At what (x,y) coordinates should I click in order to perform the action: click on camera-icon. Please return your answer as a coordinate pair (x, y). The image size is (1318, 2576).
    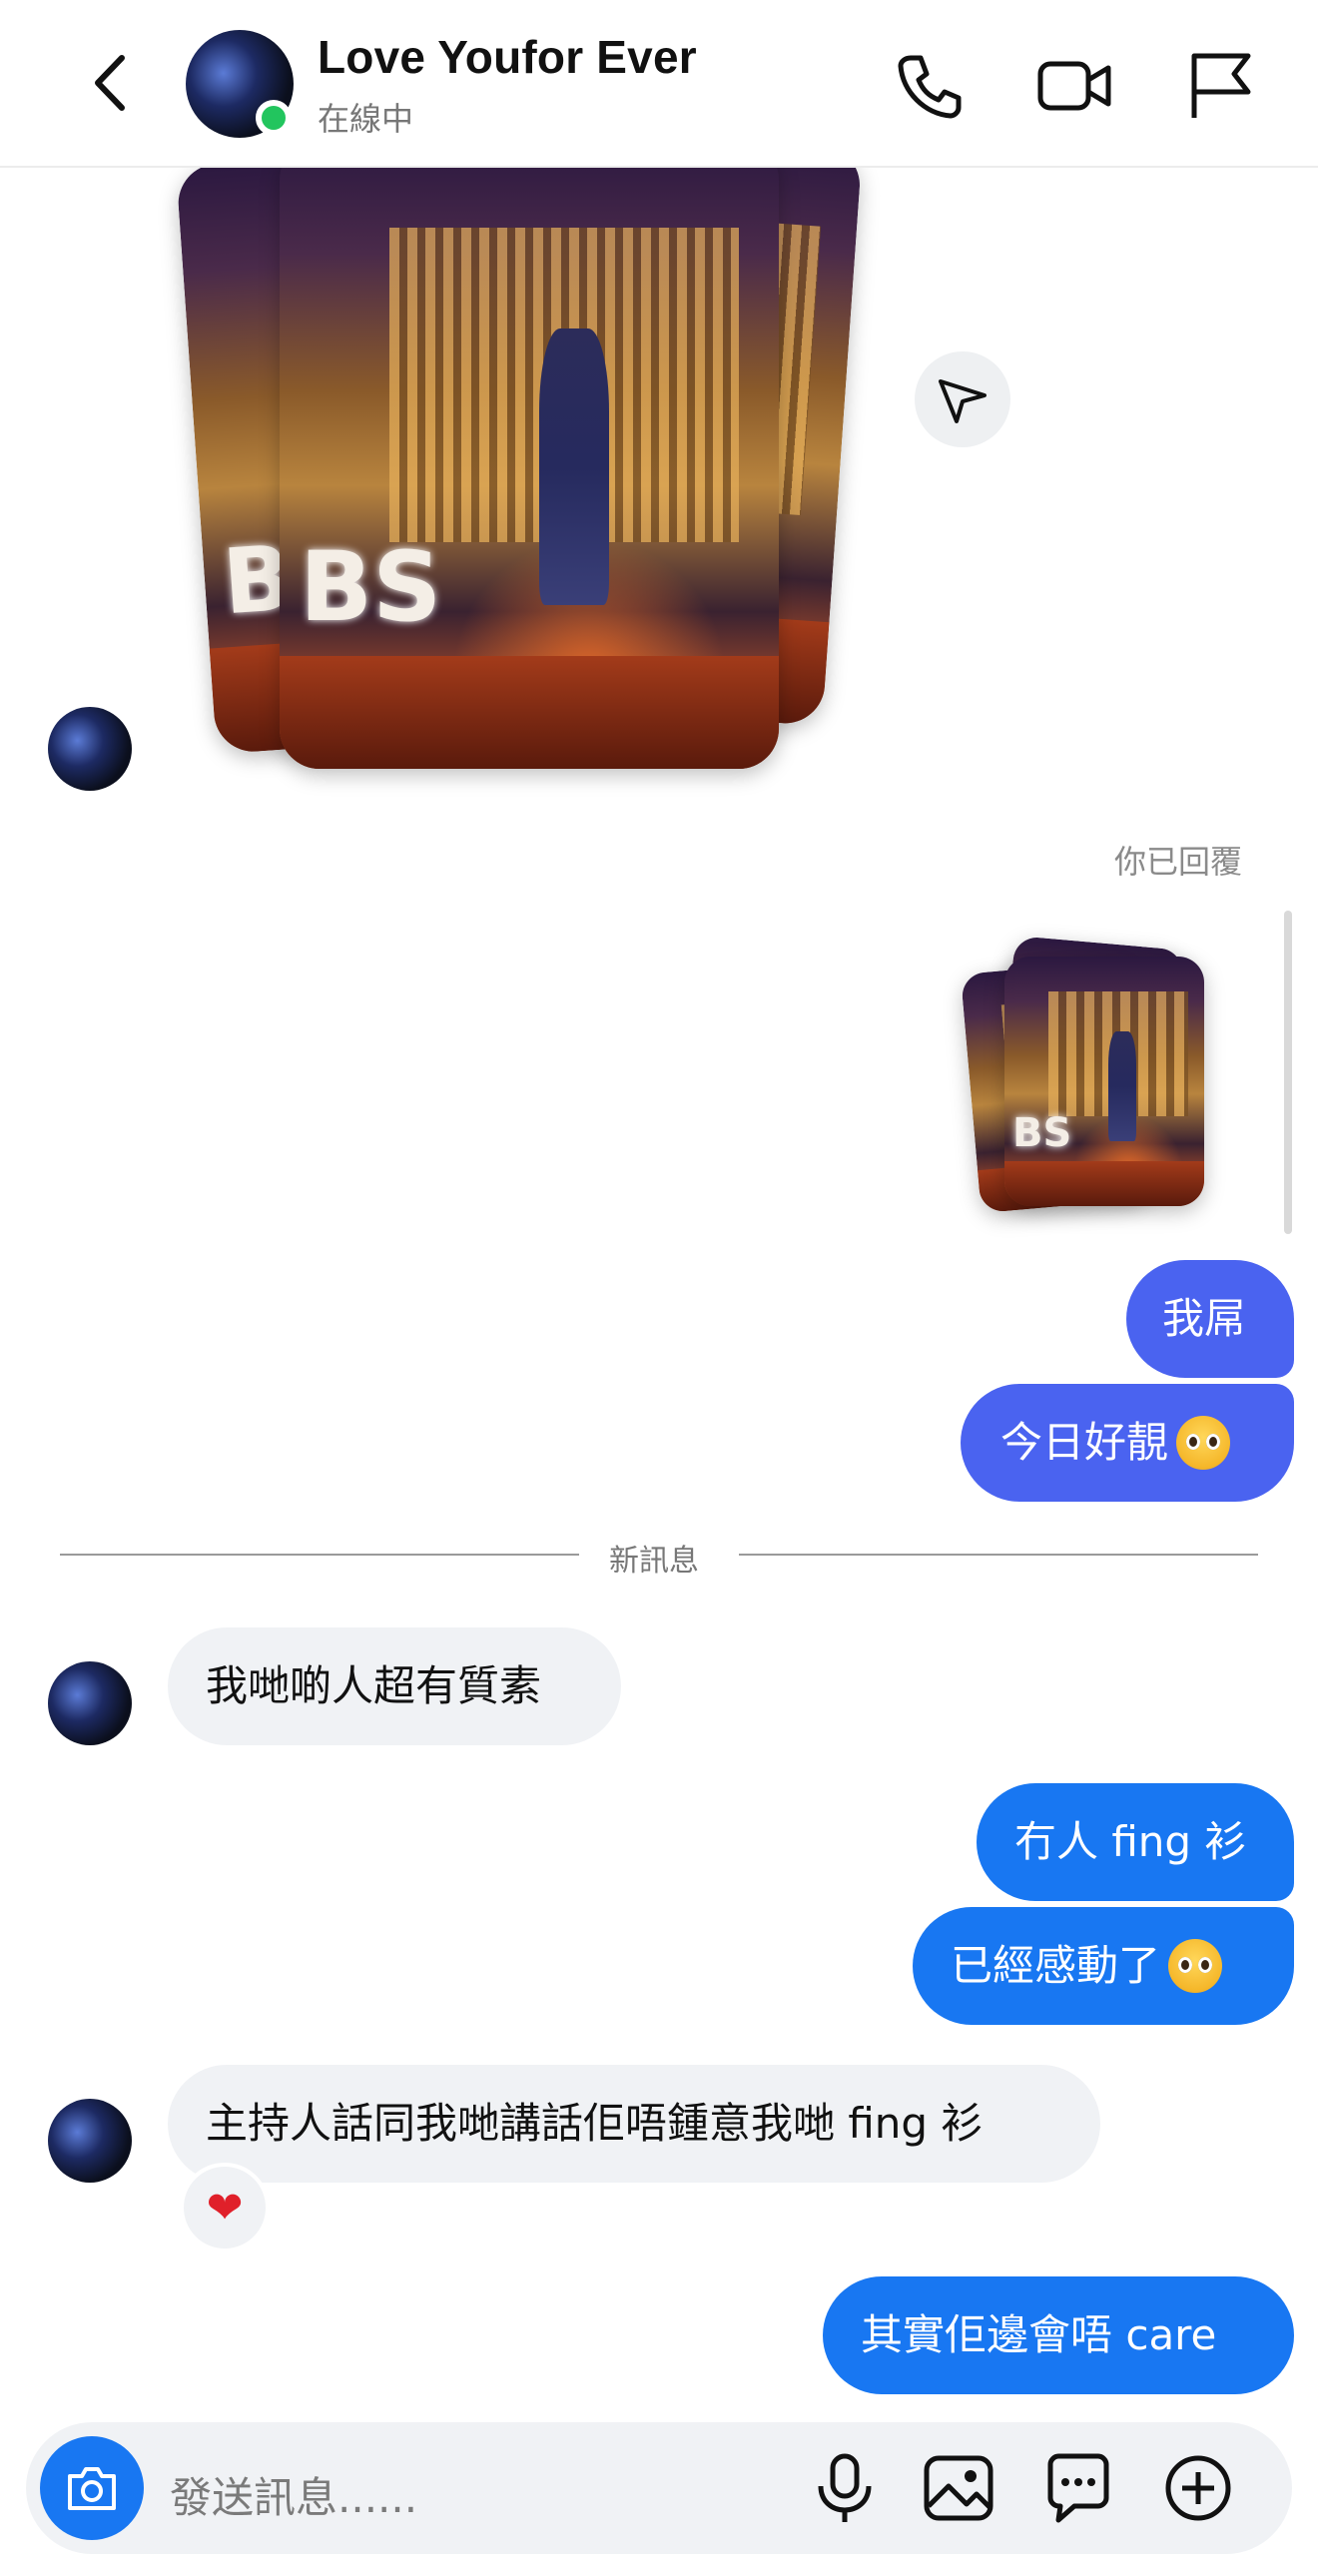
    Looking at the image, I should click on (92, 2488).